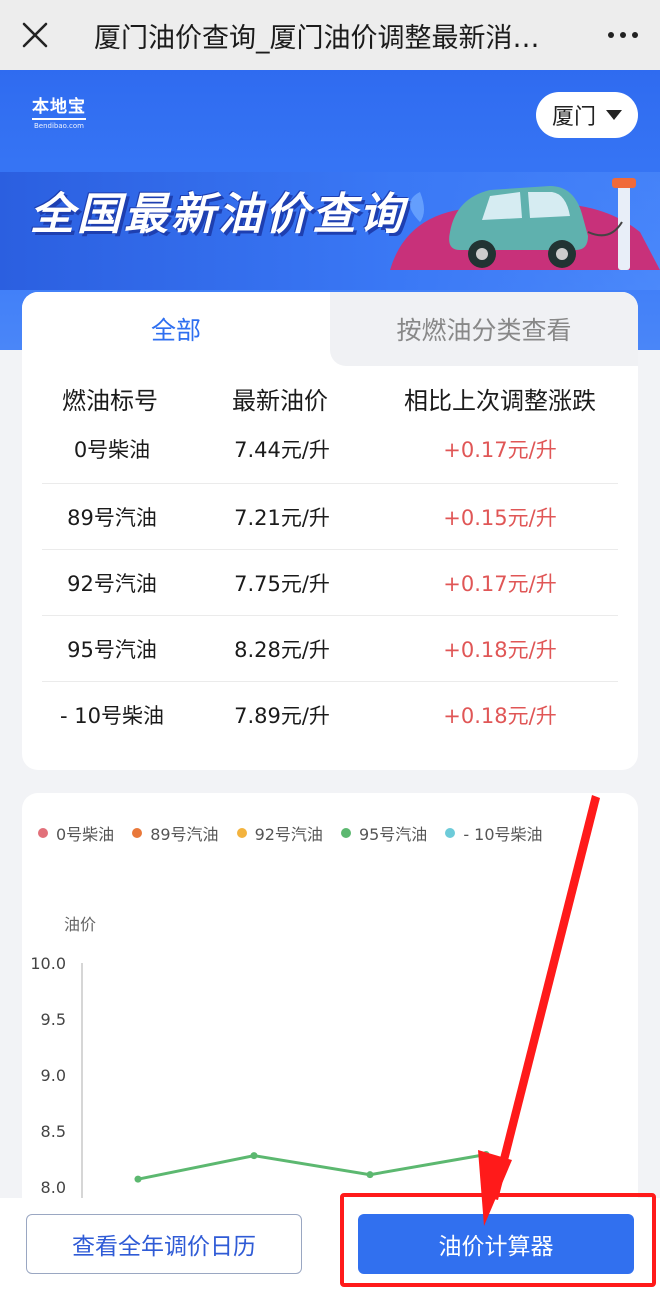 This screenshot has width=660, height=1292. I want to click on tab-by-fuel-type: 按燃油分类查看, so click(484, 329).